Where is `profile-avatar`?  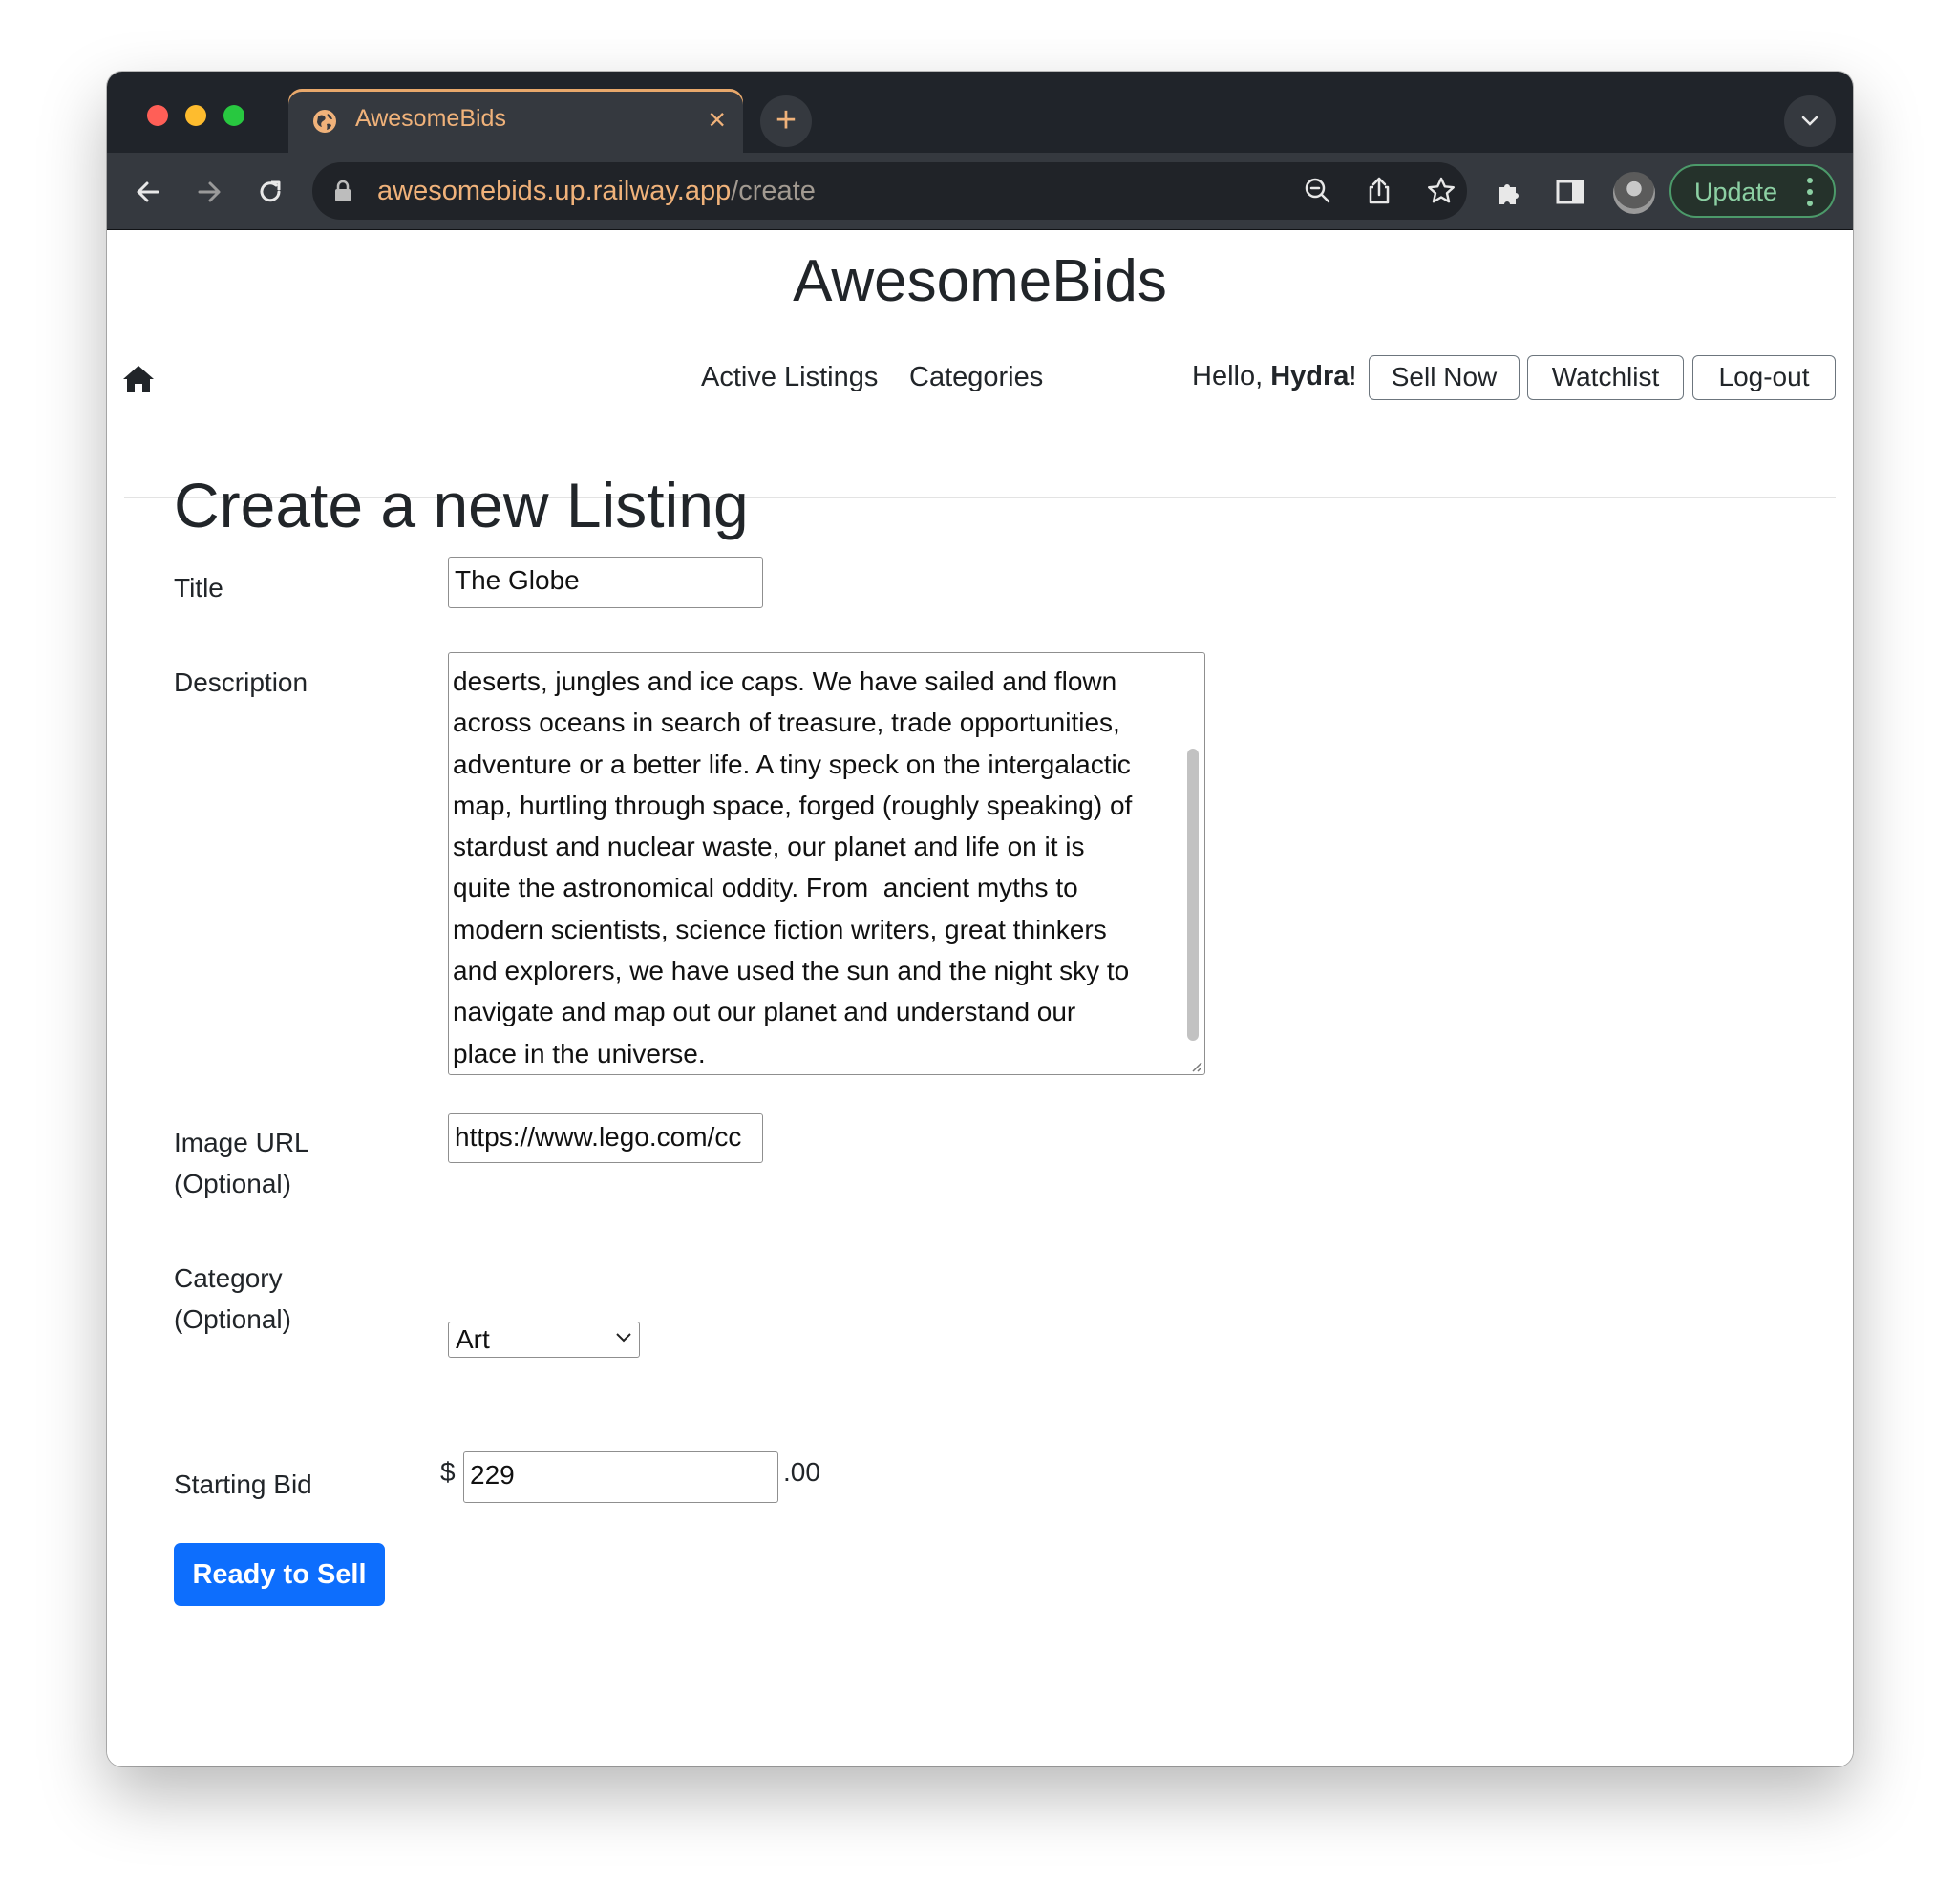 profile-avatar is located at coordinates (1634, 193).